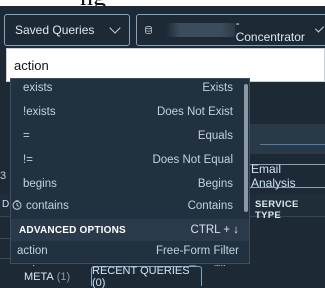 The height and width of the screenshot is (288, 325). Describe the element at coordinates (270, 30) in the screenshot. I see `service-suffix: - Concentrator` at that location.